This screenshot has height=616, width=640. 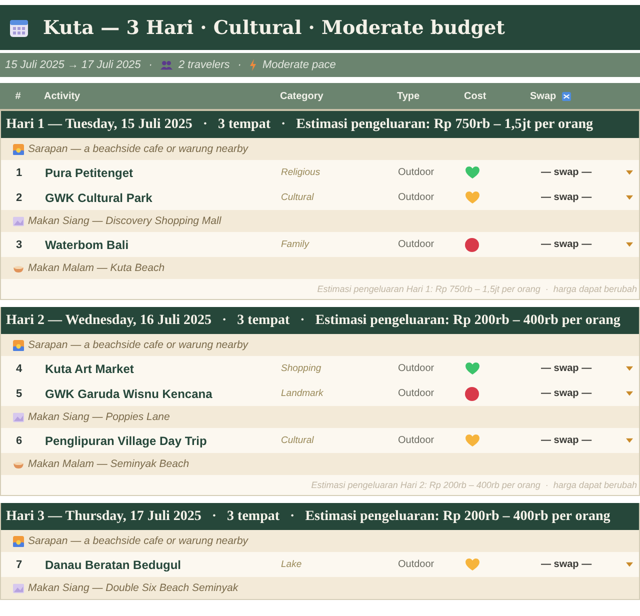 I want to click on activity-name: Pura Petitenget, so click(x=89, y=173).